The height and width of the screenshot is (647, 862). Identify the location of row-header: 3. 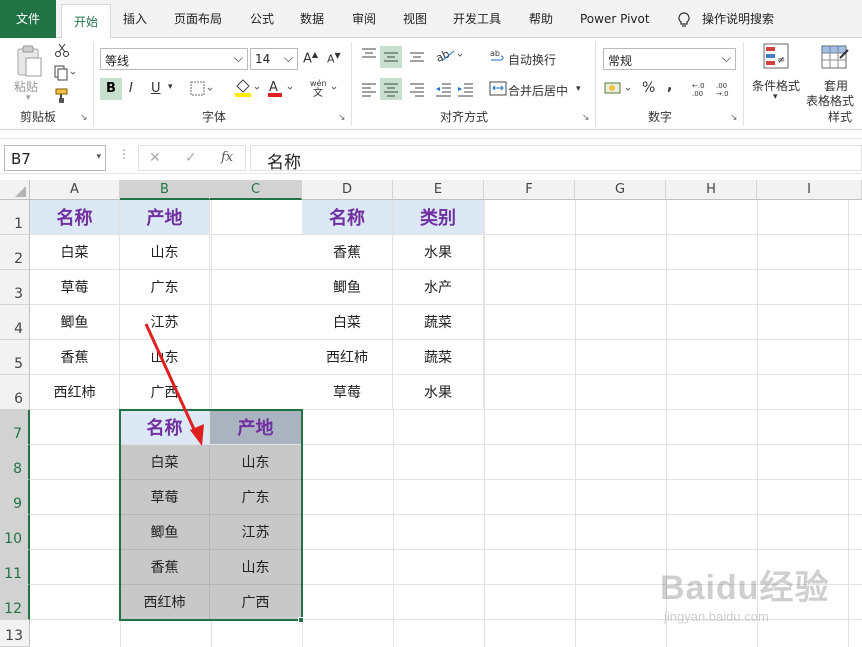
(15, 287).